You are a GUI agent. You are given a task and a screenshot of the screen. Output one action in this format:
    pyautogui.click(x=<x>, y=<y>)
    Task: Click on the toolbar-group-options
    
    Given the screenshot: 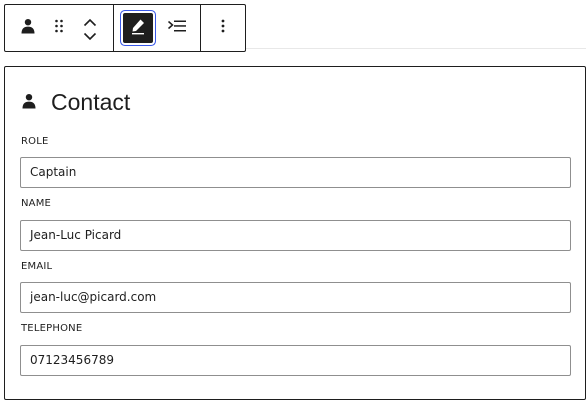 What is the action you would take?
    pyautogui.click(x=222, y=28)
    